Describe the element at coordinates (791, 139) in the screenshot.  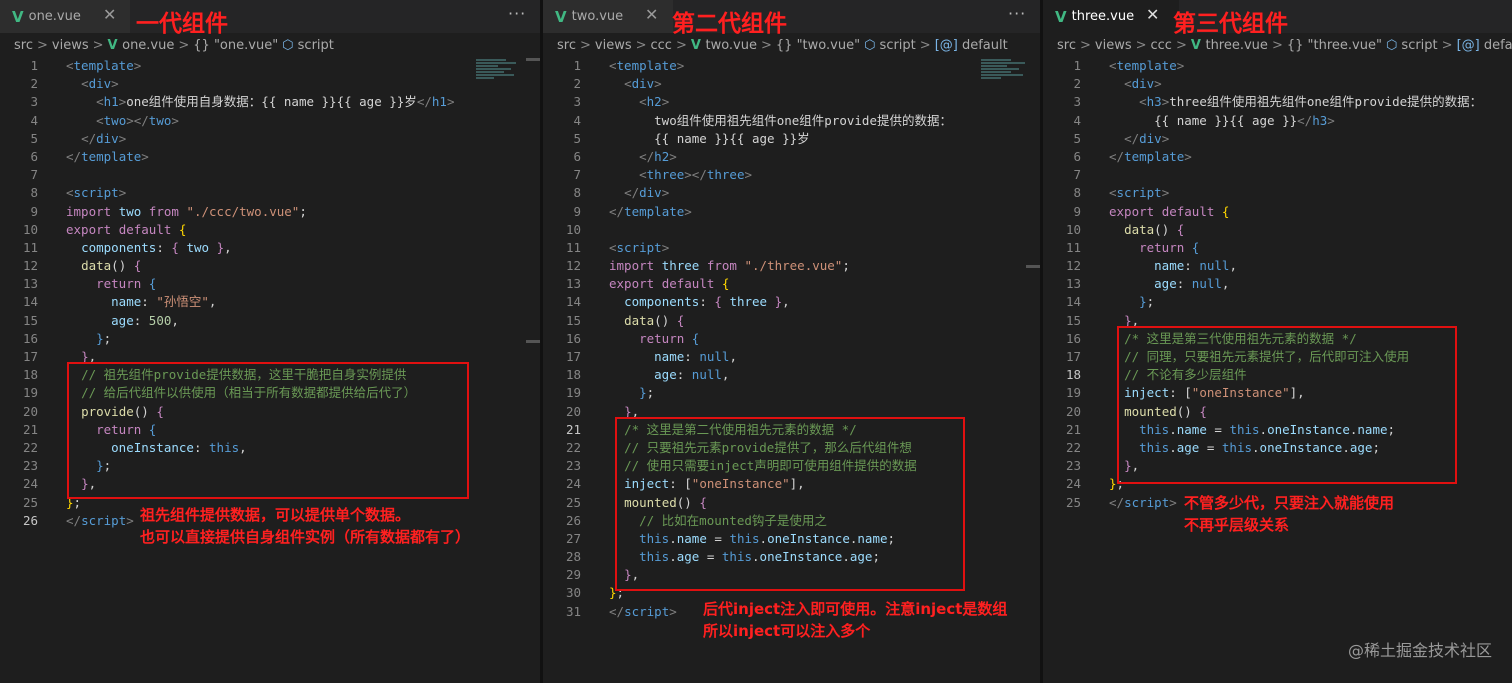
I see `code-line: 5 {{ name }}{{ age }}岁` at that location.